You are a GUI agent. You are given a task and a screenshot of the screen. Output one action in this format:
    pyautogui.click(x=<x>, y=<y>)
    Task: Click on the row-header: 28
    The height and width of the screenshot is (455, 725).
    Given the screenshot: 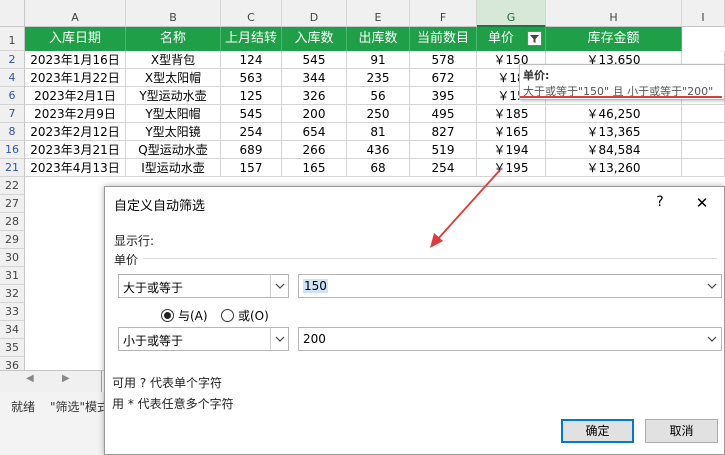 What is the action you would take?
    pyautogui.click(x=12, y=222)
    